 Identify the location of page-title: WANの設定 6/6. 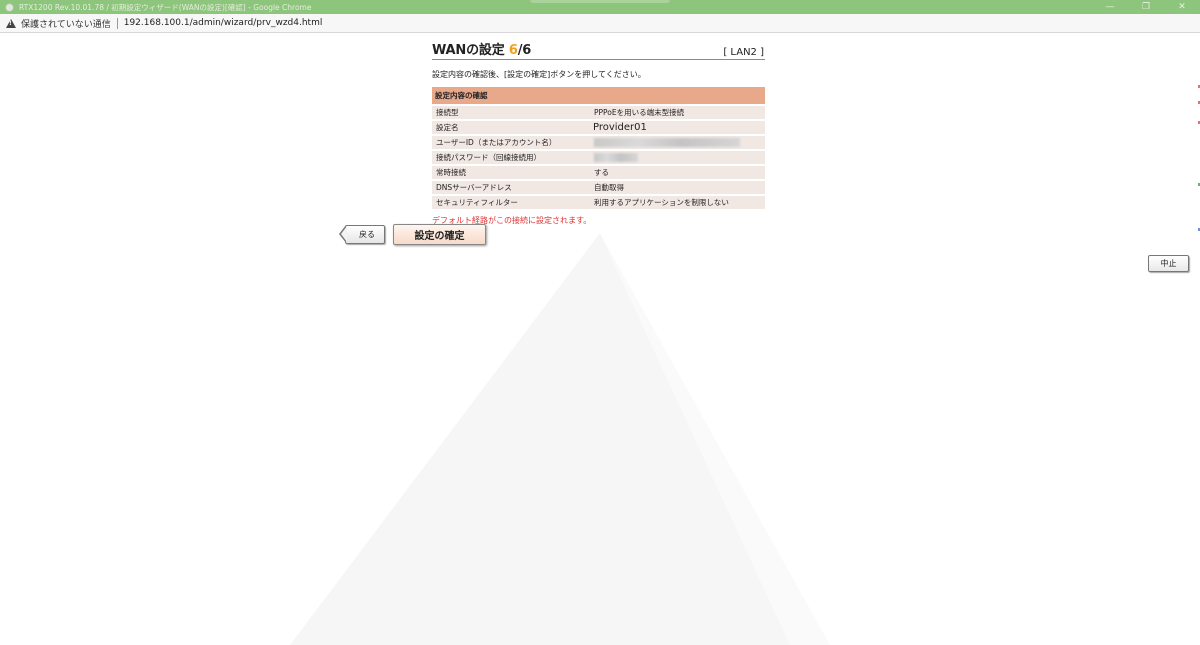
(481, 48).